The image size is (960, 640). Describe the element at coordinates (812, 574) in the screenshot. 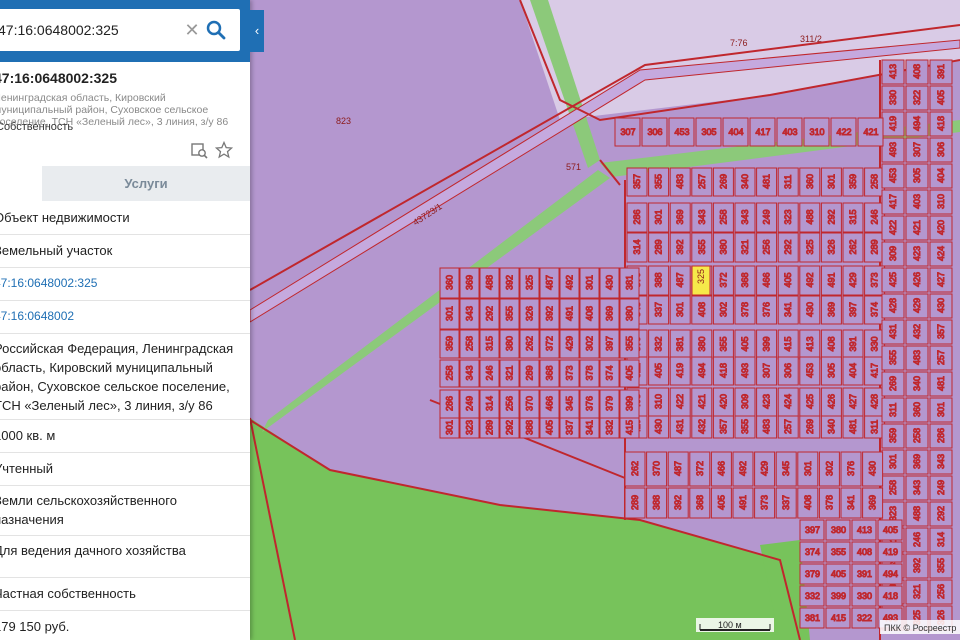

I see `parcel-label: 379` at that location.